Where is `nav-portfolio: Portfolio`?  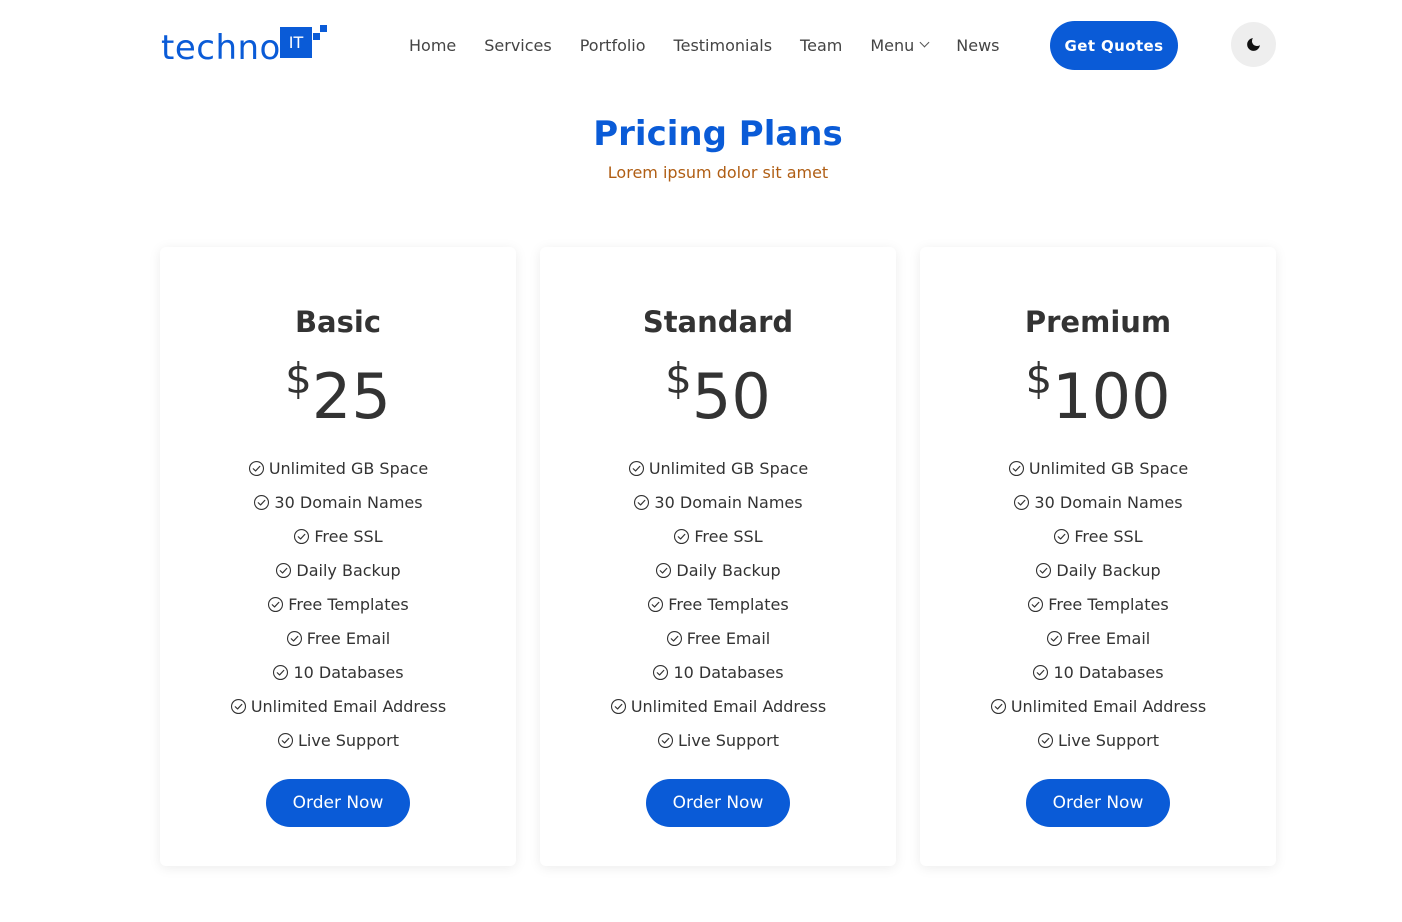
nav-portfolio: Portfolio is located at coordinates (613, 45).